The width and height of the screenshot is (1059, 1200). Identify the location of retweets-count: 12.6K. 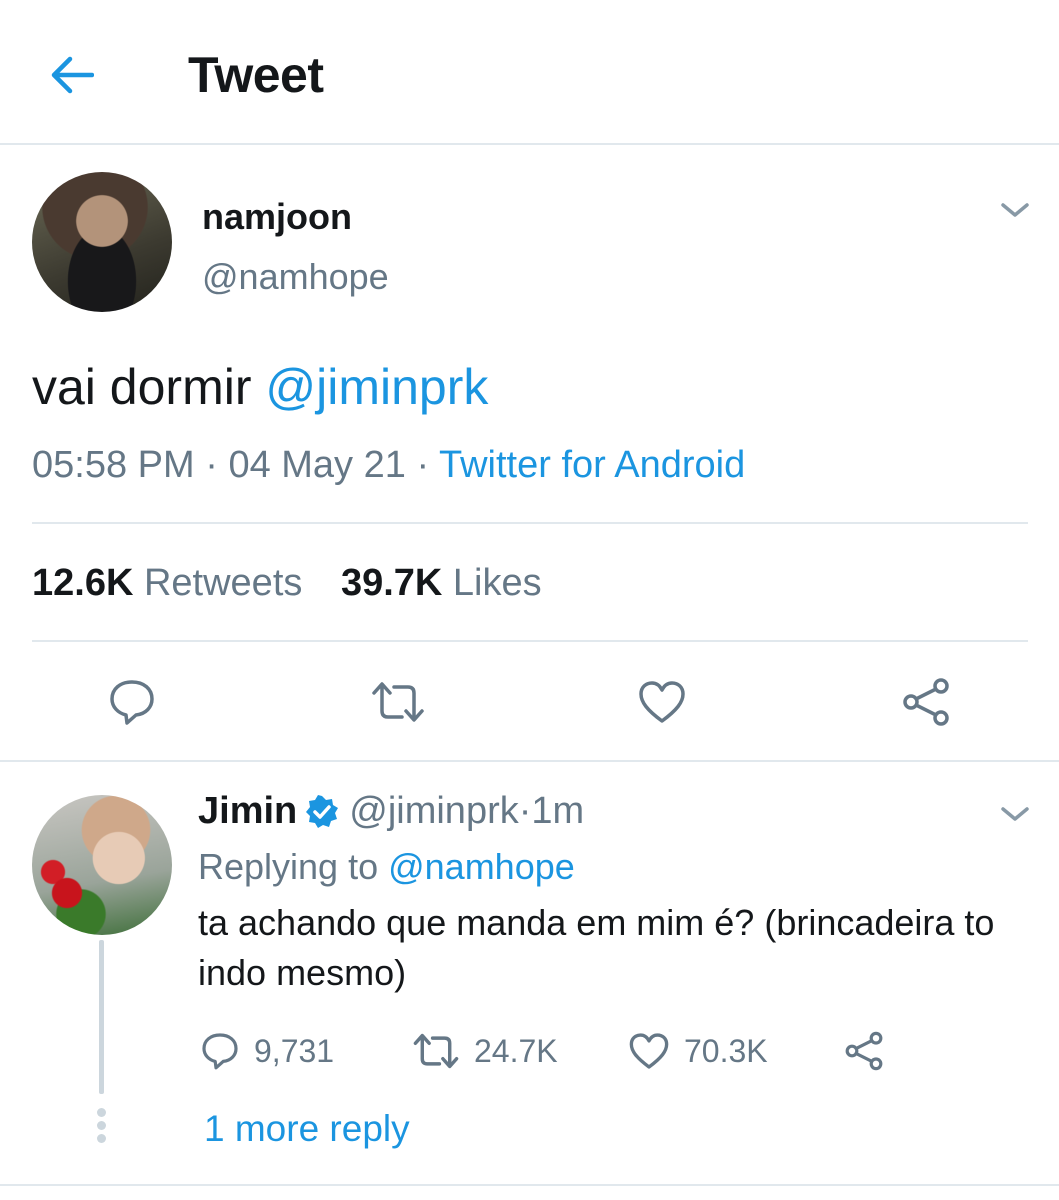
(83, 583).